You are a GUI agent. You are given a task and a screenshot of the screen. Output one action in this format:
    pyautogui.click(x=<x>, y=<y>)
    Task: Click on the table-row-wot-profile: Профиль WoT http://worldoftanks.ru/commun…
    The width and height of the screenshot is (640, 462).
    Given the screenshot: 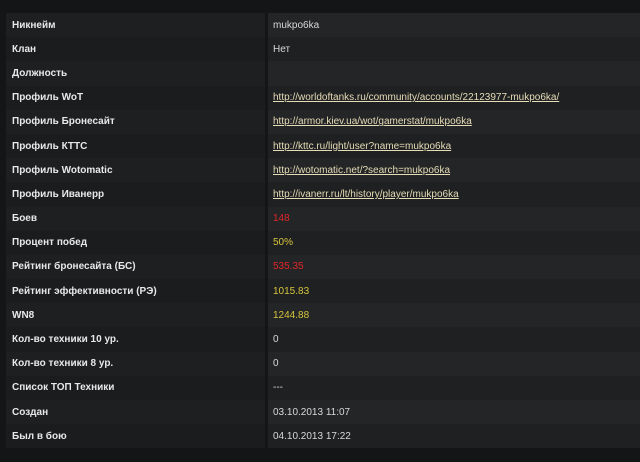 What is the action you would take?
    pyautogui.click(x=323, y=97)
    